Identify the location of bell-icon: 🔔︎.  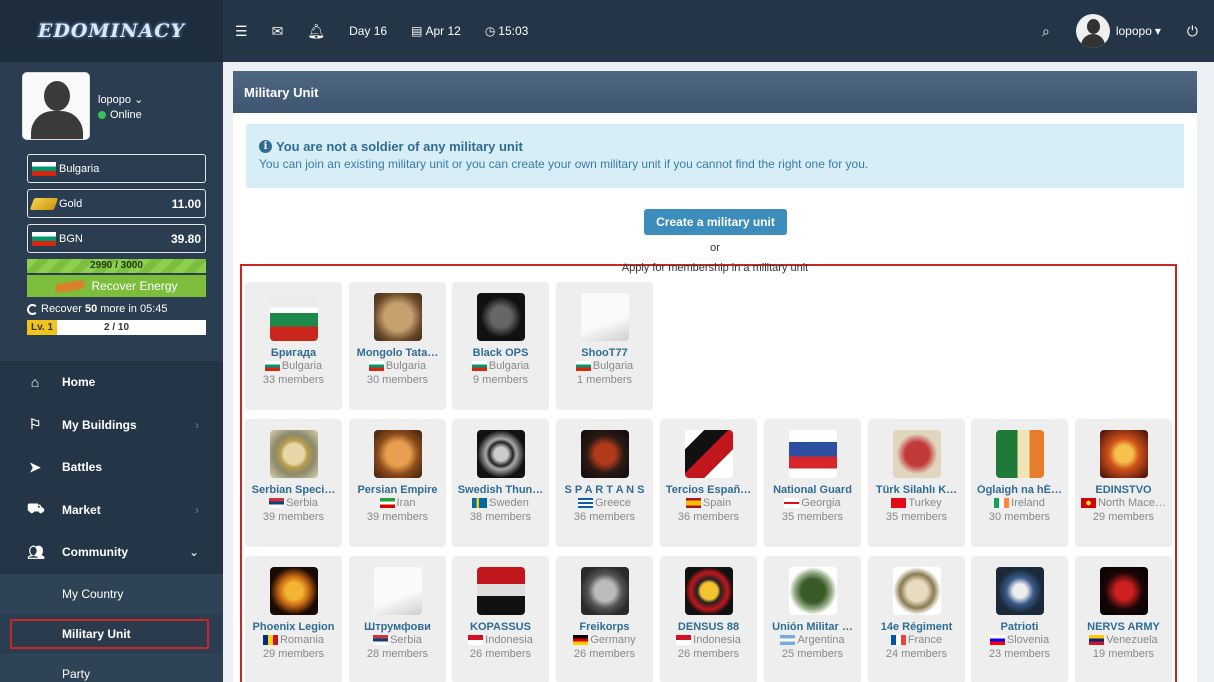
(316, 31).